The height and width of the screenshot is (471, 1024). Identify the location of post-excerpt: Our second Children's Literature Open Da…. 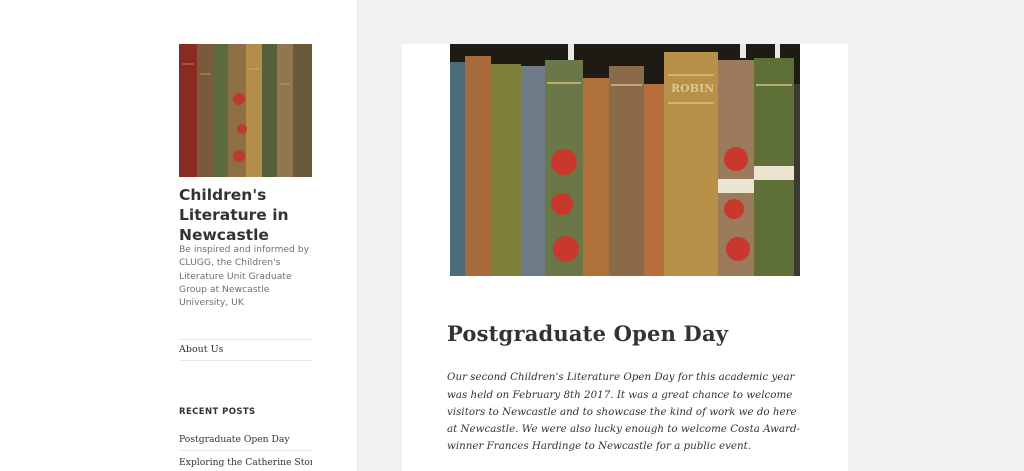
(624, 412).